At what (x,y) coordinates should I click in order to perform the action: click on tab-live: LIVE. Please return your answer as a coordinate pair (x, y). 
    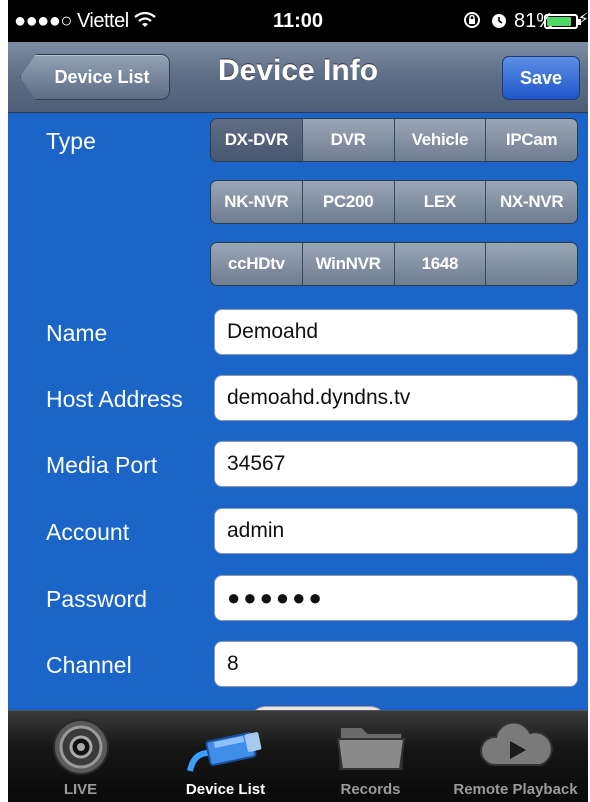
    Looking at the image, I should click on (80, 756).